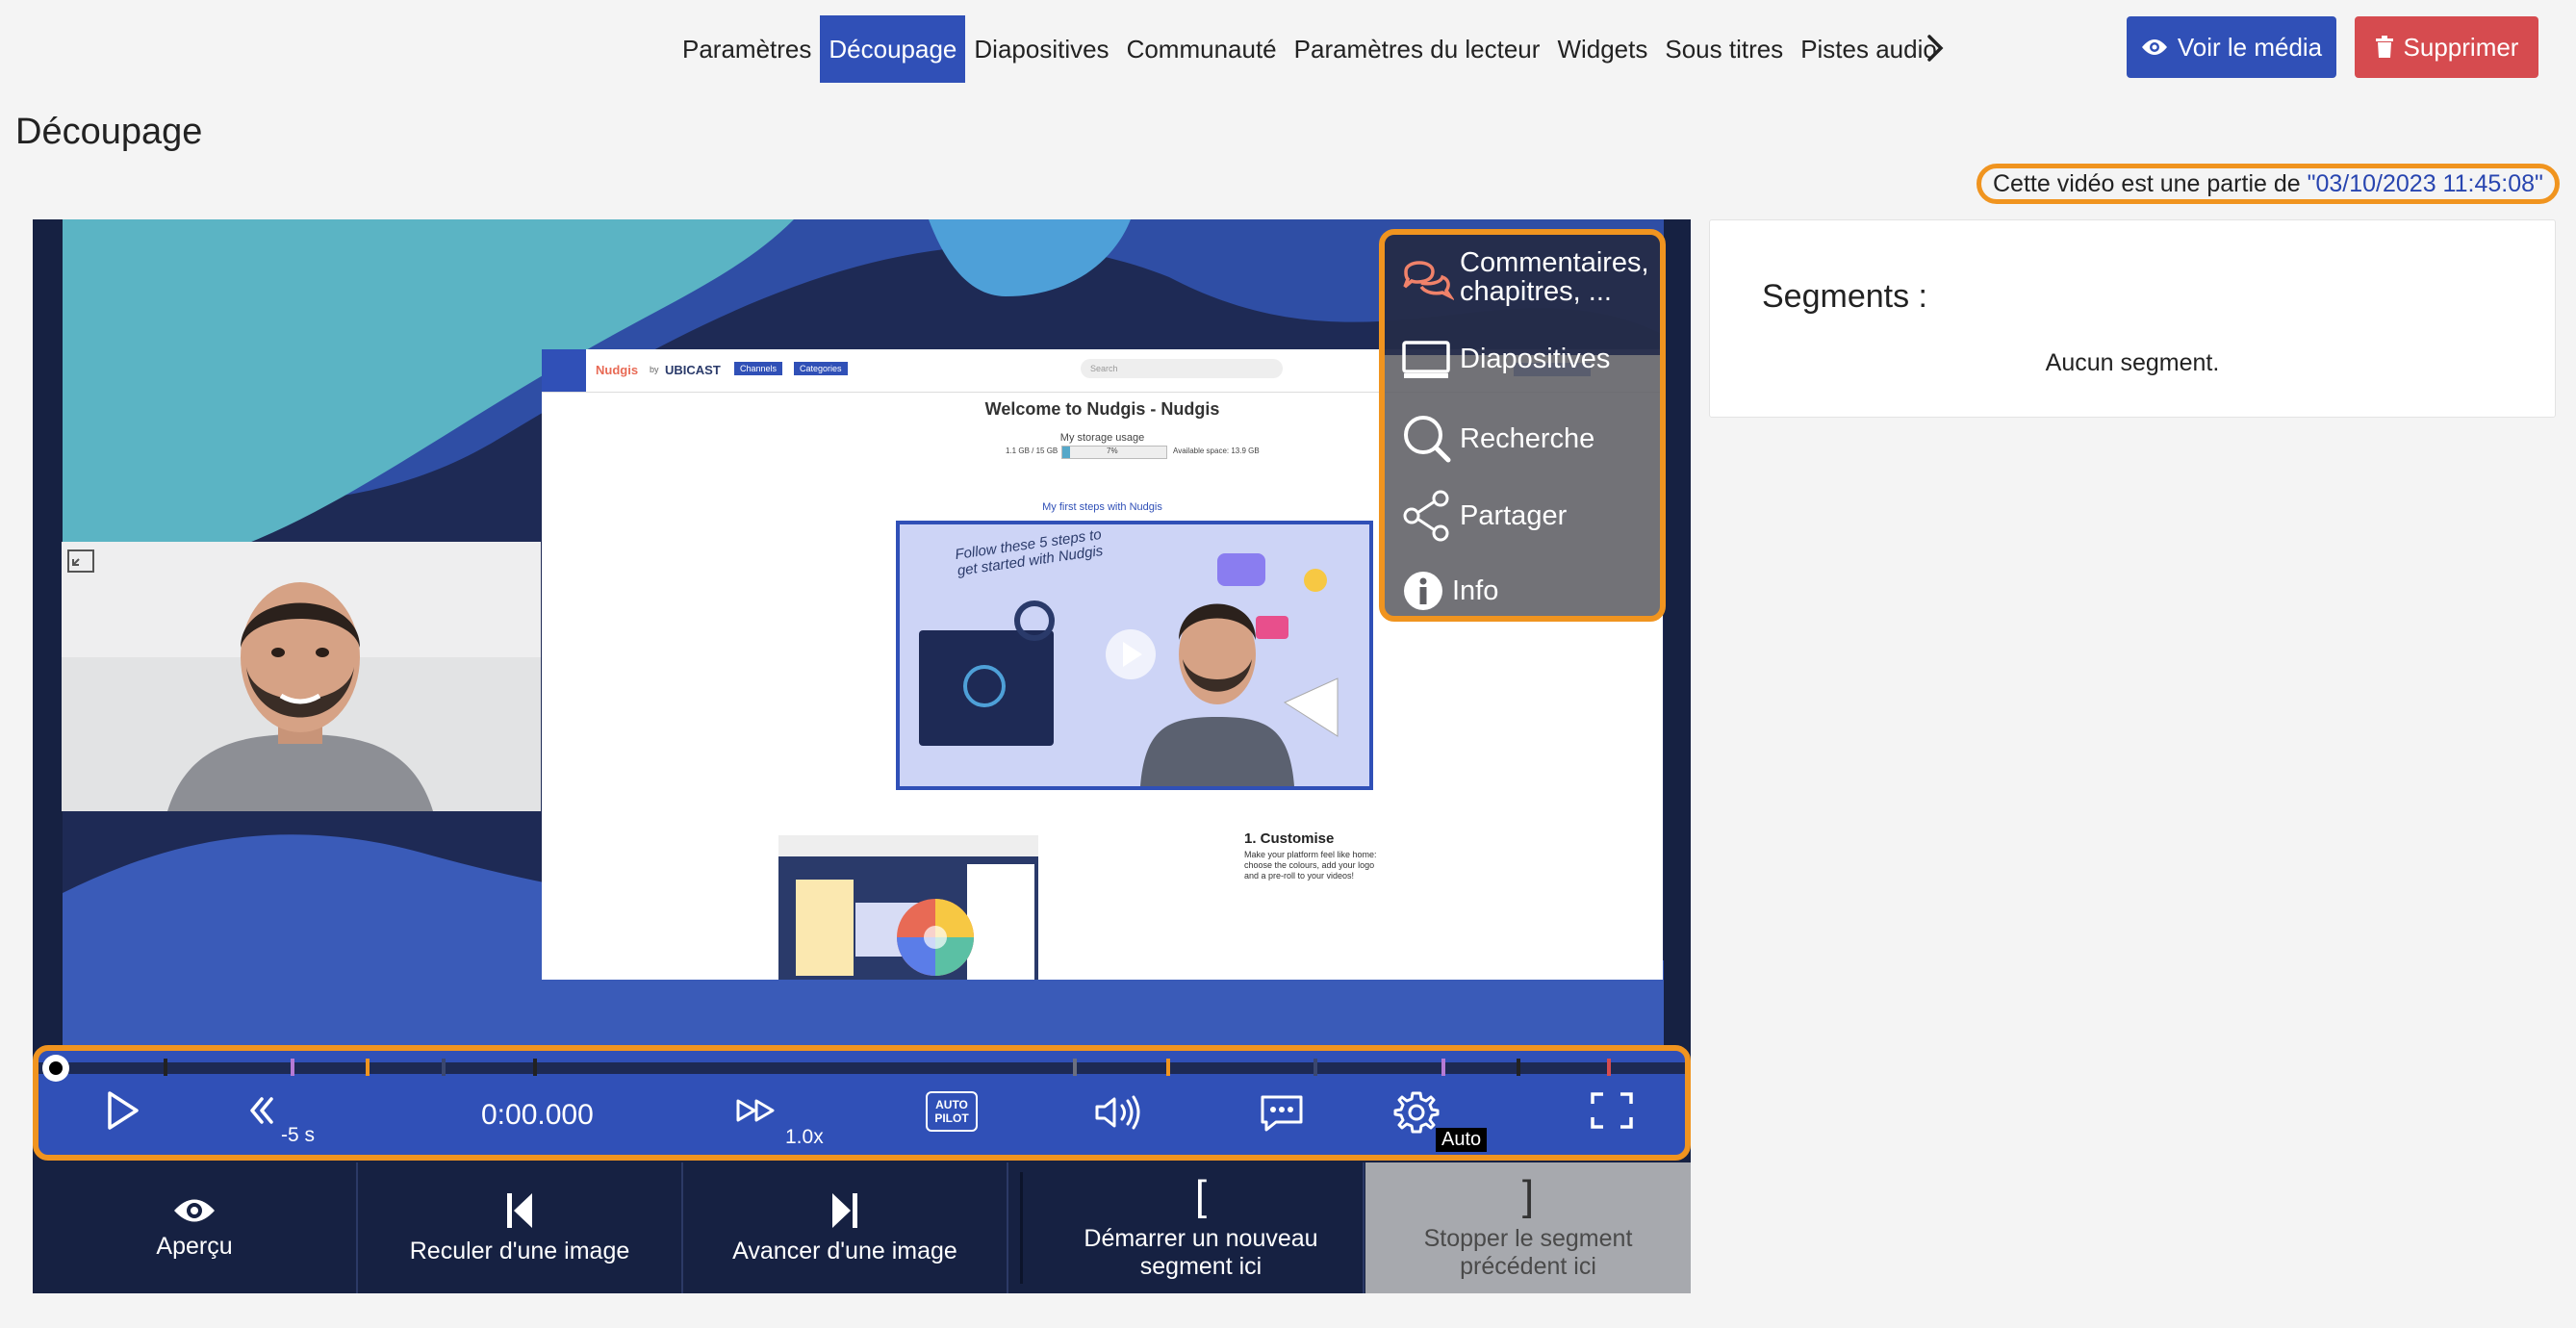 The width and height of the screenshot is (2576, 1328). What do you see at coordinates (893, 49) in the screenshot?
I see `tab-decoupage: Découpage` at bounding box center [893, 49].